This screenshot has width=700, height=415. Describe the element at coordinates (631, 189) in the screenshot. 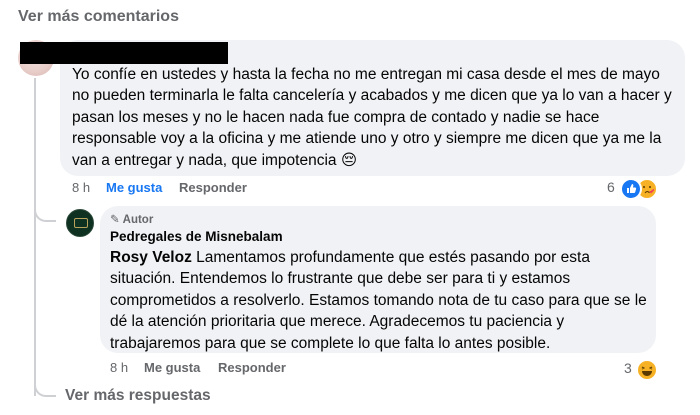

I see `like-reaction-icon` at that location.